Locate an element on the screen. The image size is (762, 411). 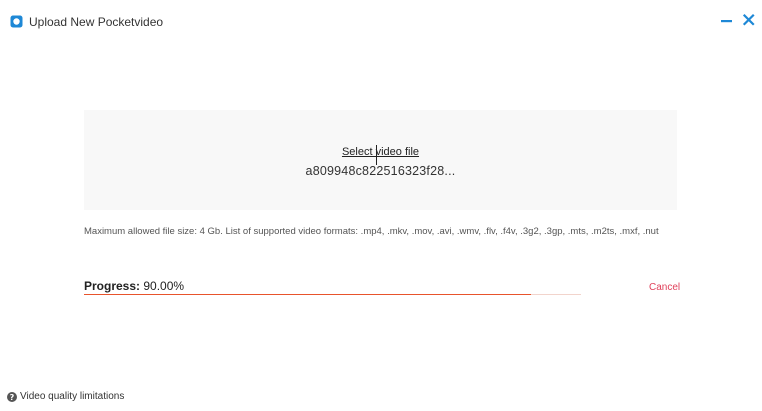
progress-value: 90.00% is located at coordinates (164, 286).